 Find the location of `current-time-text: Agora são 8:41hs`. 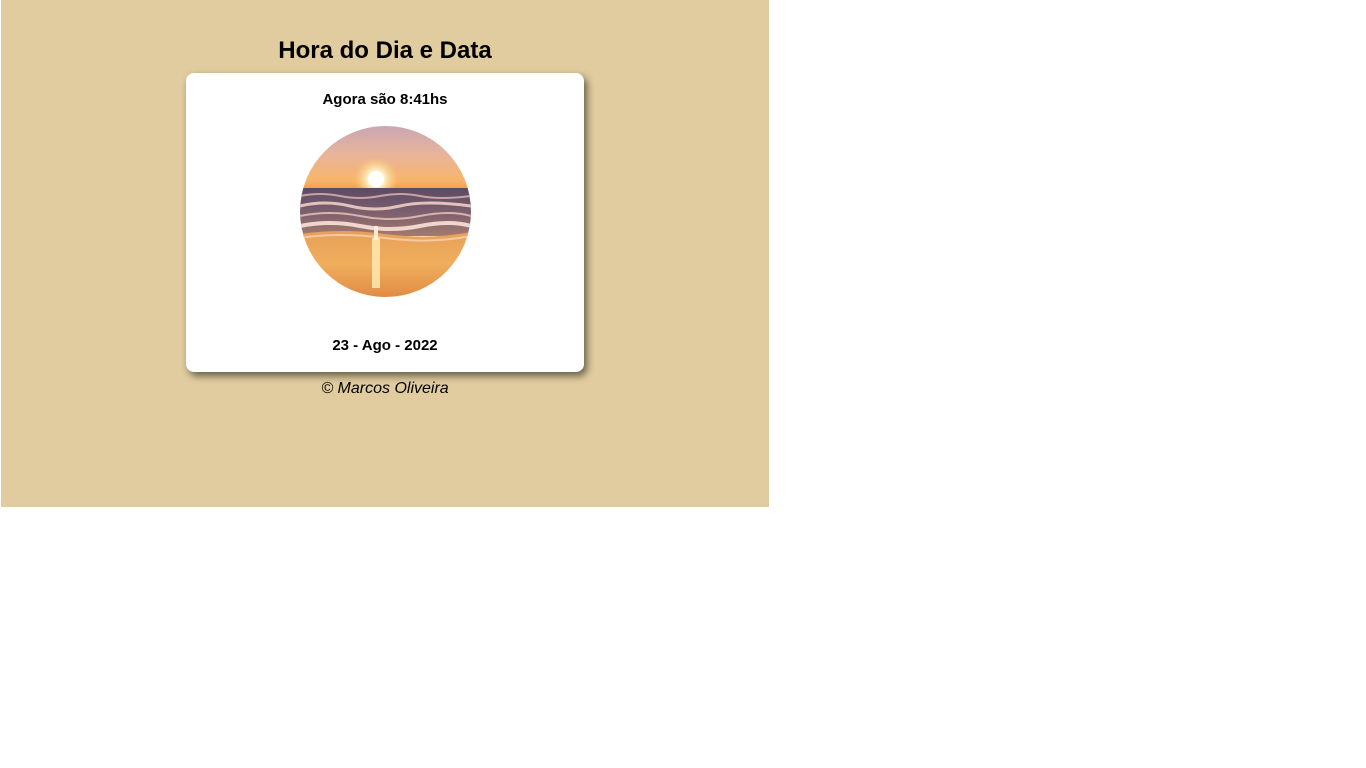

current-time-text: Agora são 8:41hs is located at coordinates (385, 99).